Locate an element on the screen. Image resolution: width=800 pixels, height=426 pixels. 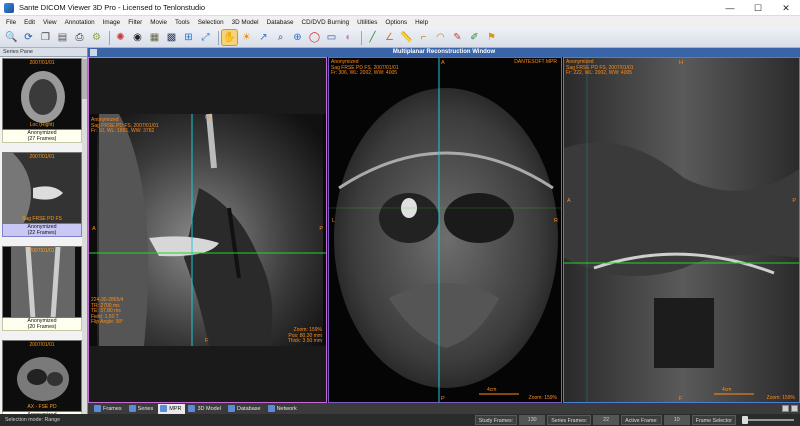
brain-icon: ✺ is located at coordinates (120, 37).